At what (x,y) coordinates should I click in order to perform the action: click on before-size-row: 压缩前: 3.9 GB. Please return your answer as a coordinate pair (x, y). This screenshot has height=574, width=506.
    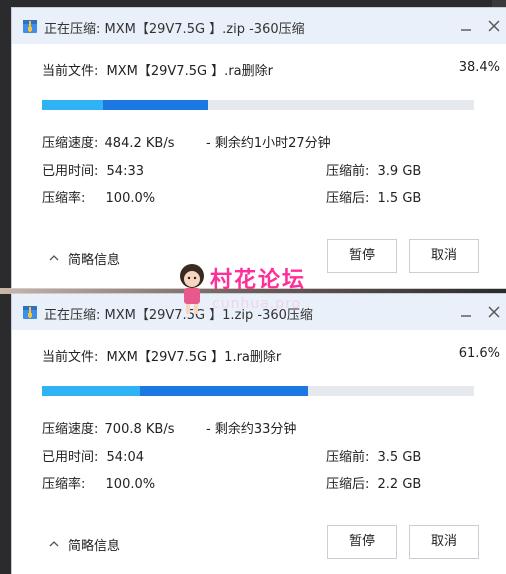
    Looking at the image, I should click on (373, 169).